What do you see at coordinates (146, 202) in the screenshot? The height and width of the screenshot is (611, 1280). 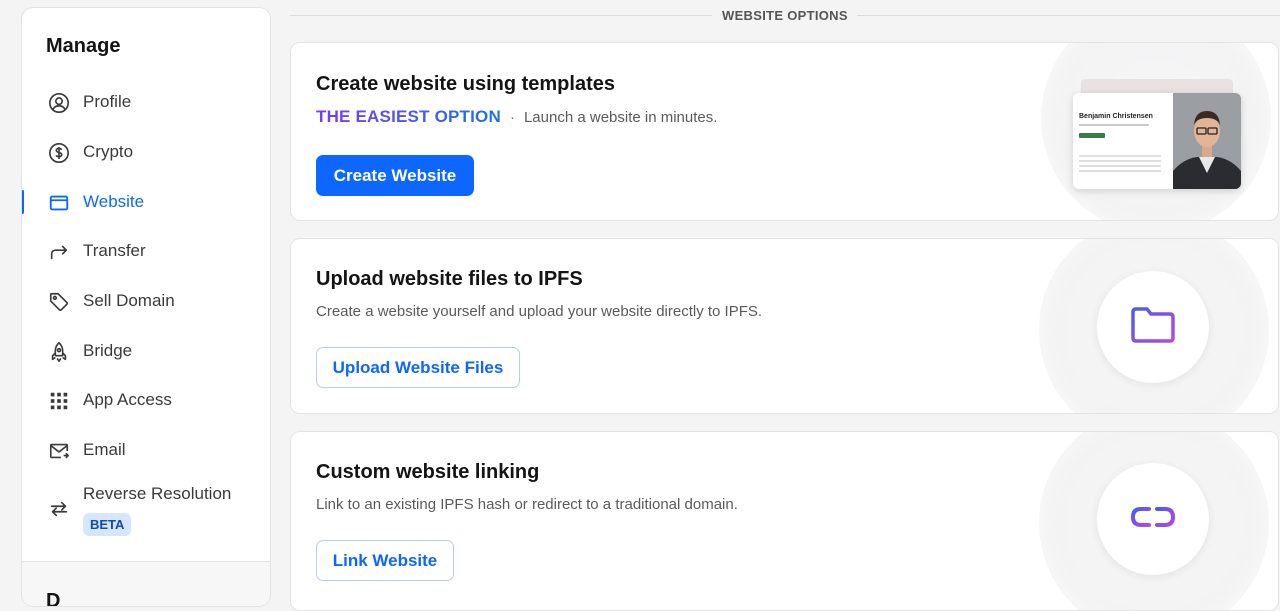 I see `sidebar-item-website: Website` at bounding box center [146, 202].